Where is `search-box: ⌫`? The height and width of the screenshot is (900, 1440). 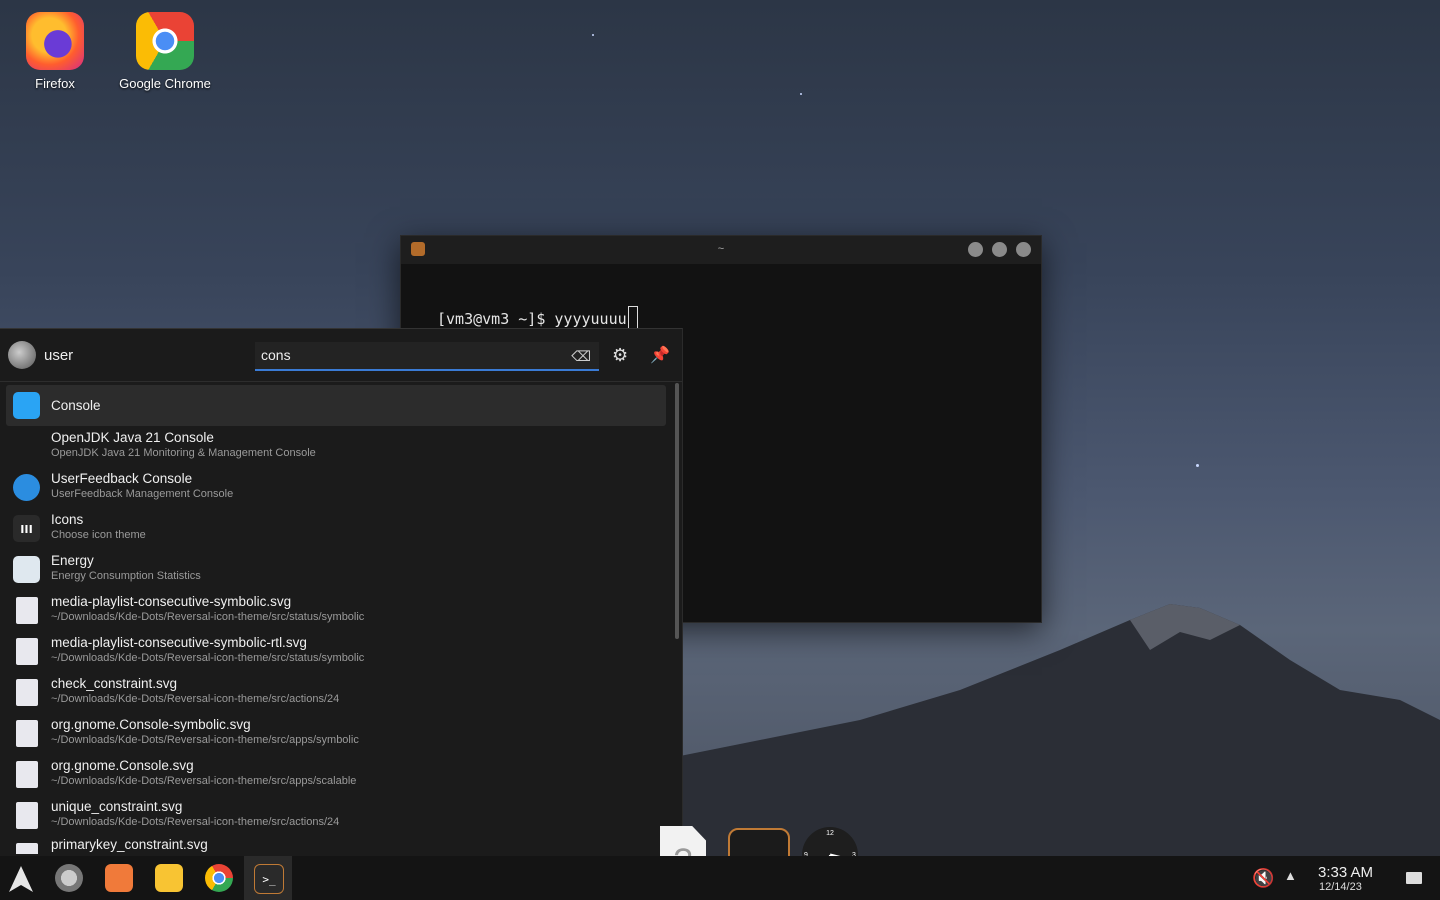
search-box: ⌫ is located at coordinates (427, 356).